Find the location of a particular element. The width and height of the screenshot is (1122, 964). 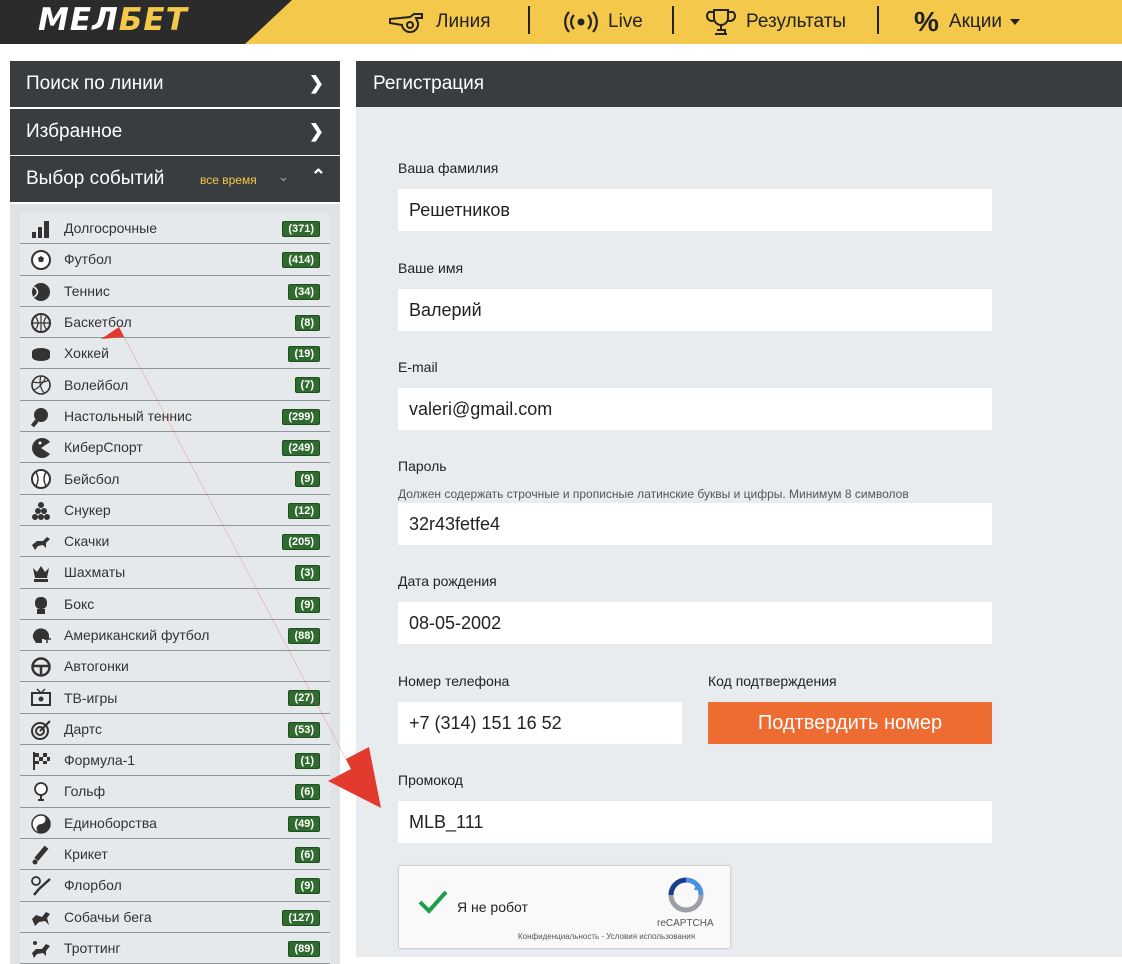

sport-item: Футбол (414) is located at coordinates (175, 260).